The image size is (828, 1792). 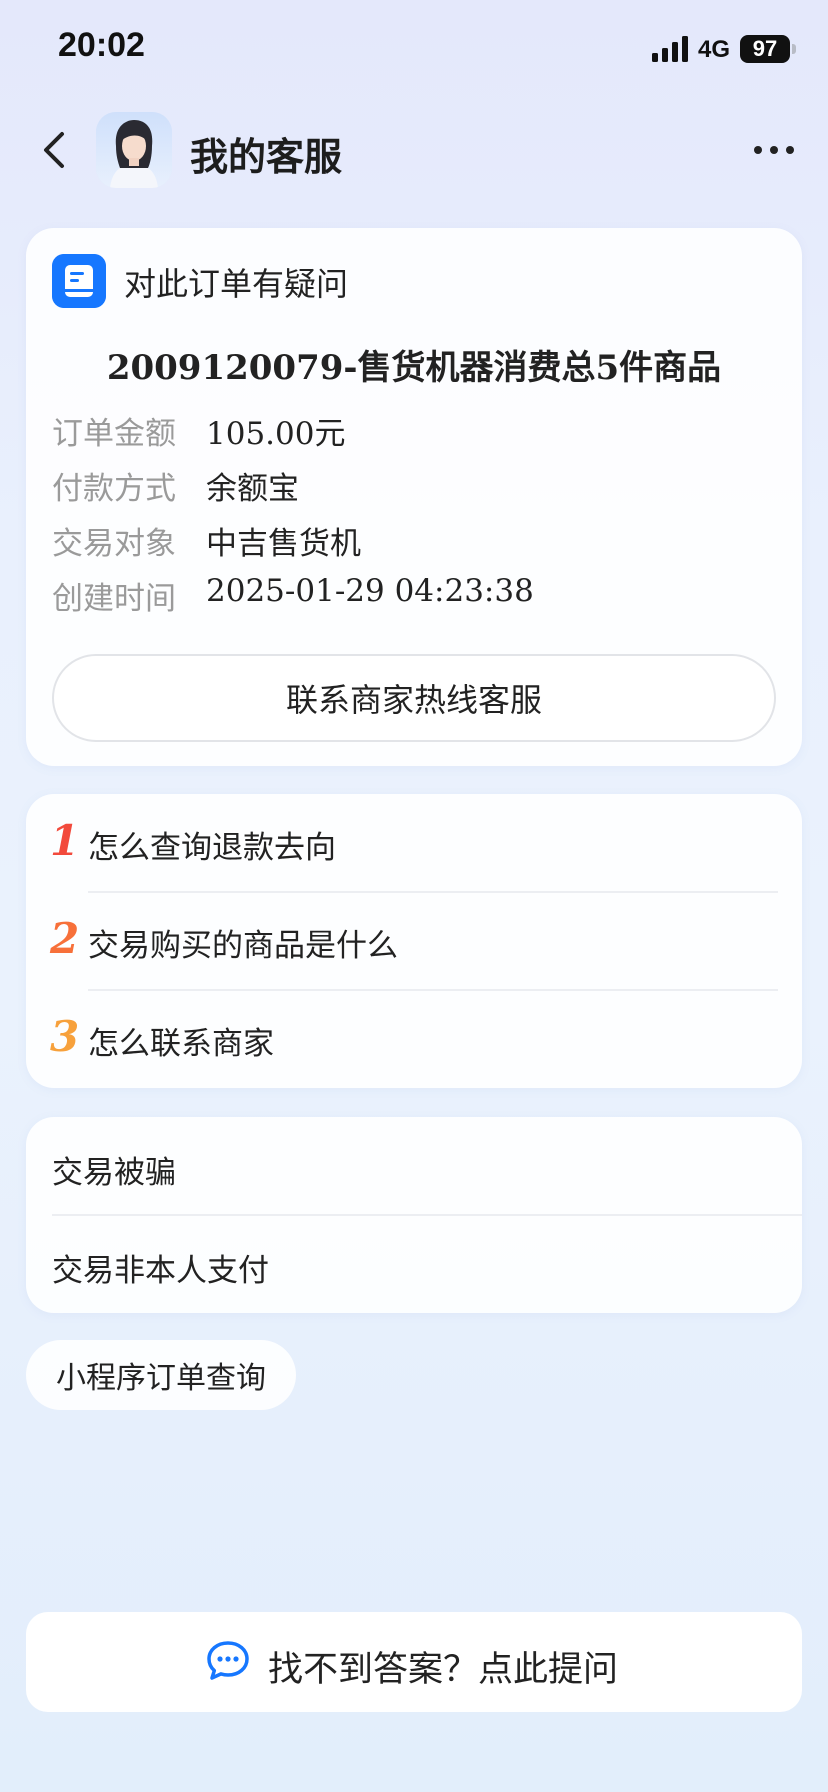 What do you see at coordinates (417, 542) in the screenshot?
I see `detail-row-counterparty: 交易对象 中吉售货机` at bounding box center [417, 542].